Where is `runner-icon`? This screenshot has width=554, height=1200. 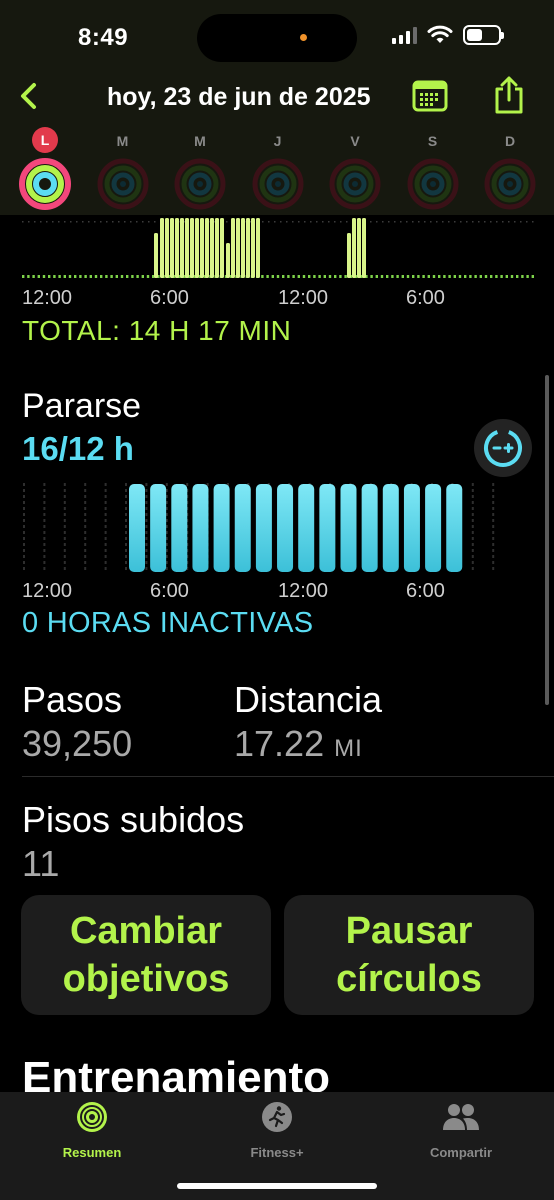
runner-icon is located at coordinates (277, 1117).